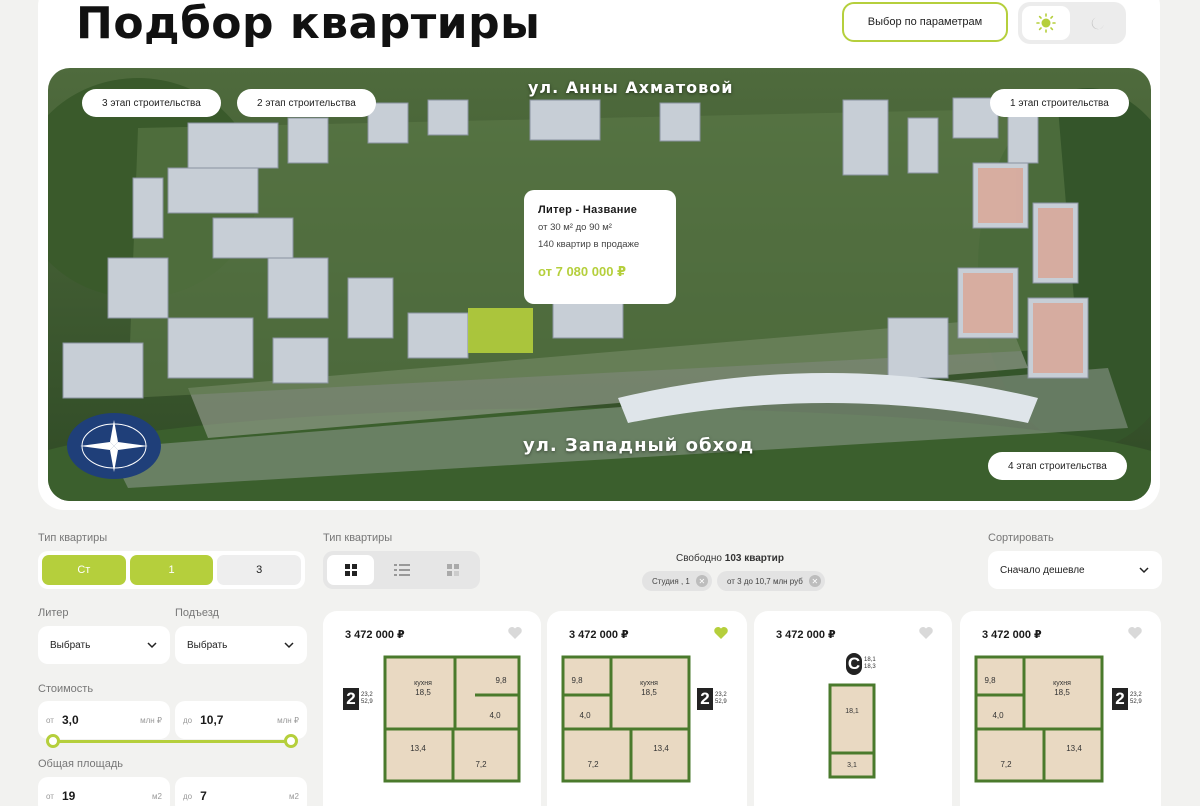 This screenshot has width=1200, height=806. What do you see at coordinates (53, 613) in the screenshot?
I see `liter-label: Литер` at bounding box center [53, 613].